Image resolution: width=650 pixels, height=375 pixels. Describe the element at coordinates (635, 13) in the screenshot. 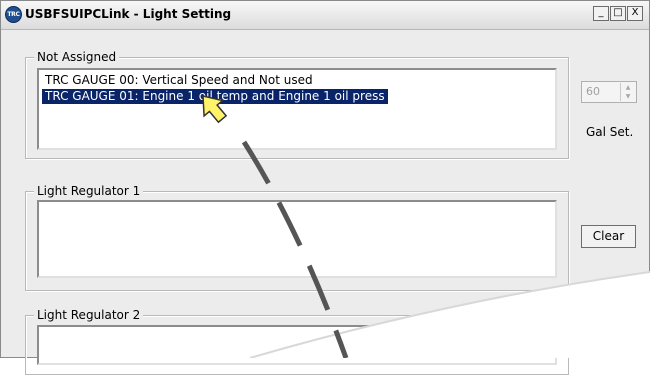

I see `close-button: X` at that location.